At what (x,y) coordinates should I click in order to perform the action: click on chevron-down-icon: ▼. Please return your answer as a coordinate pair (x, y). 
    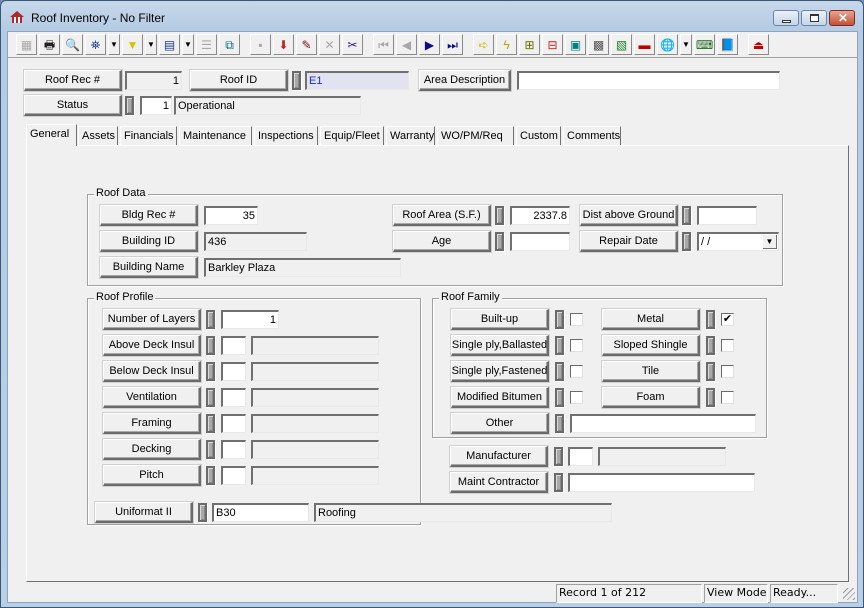
    Looking at the image, I should click on (770, 242).